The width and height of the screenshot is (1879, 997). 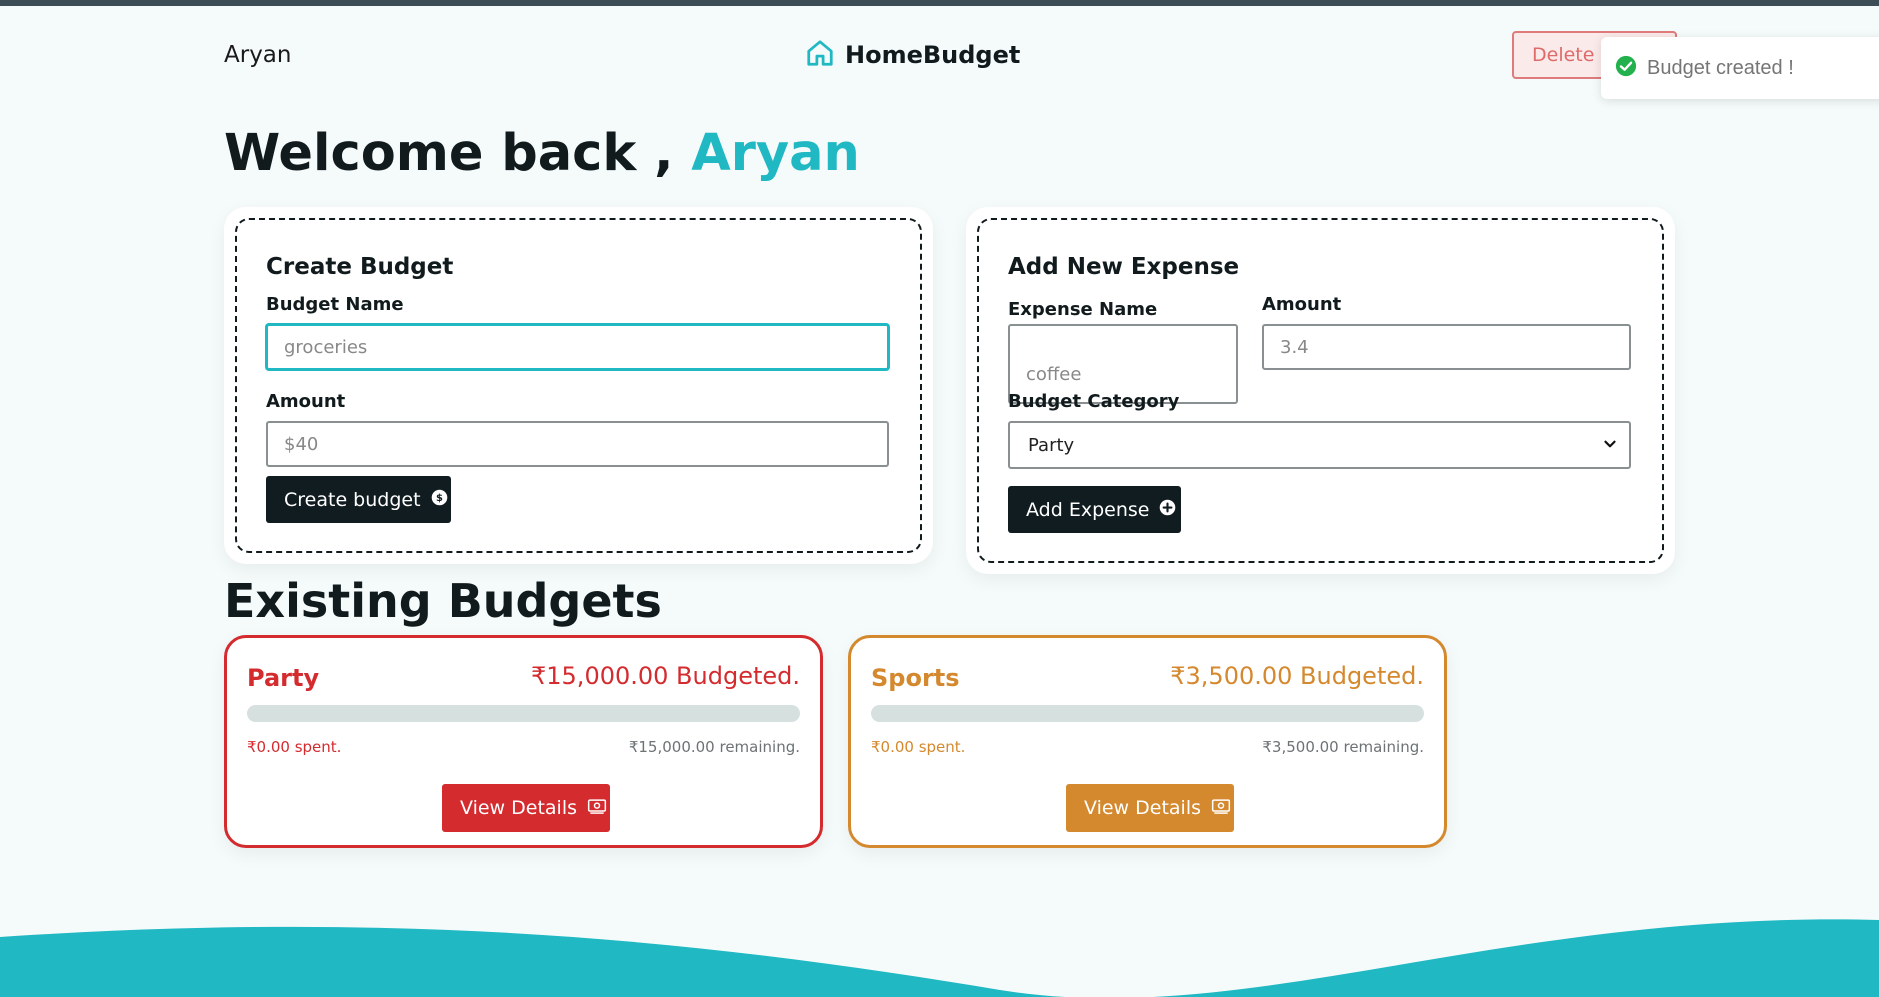 I want to click on plus-circle-icon, so click(x=1167, y=510).